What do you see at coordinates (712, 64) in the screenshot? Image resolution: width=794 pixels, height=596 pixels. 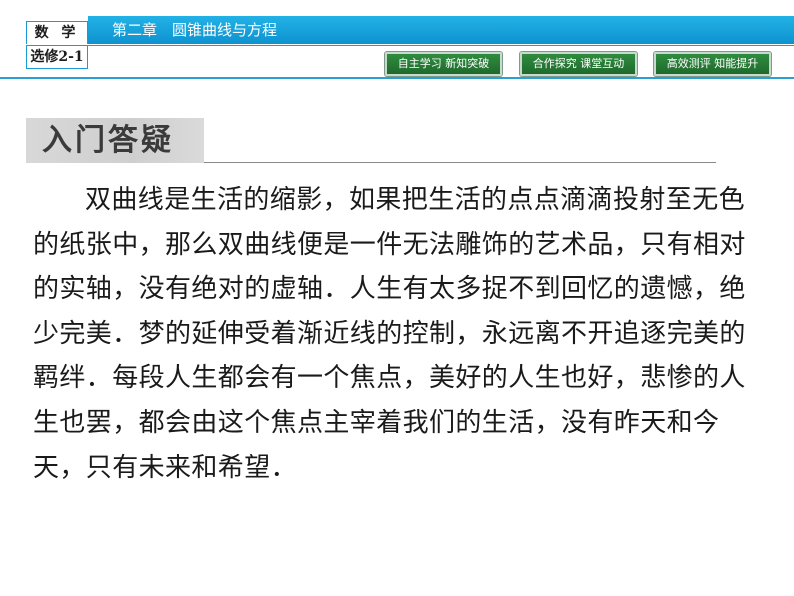 I see `nav-button-efficient-assessment: 高效测评 知能提升` at bounding box center [712, 64].